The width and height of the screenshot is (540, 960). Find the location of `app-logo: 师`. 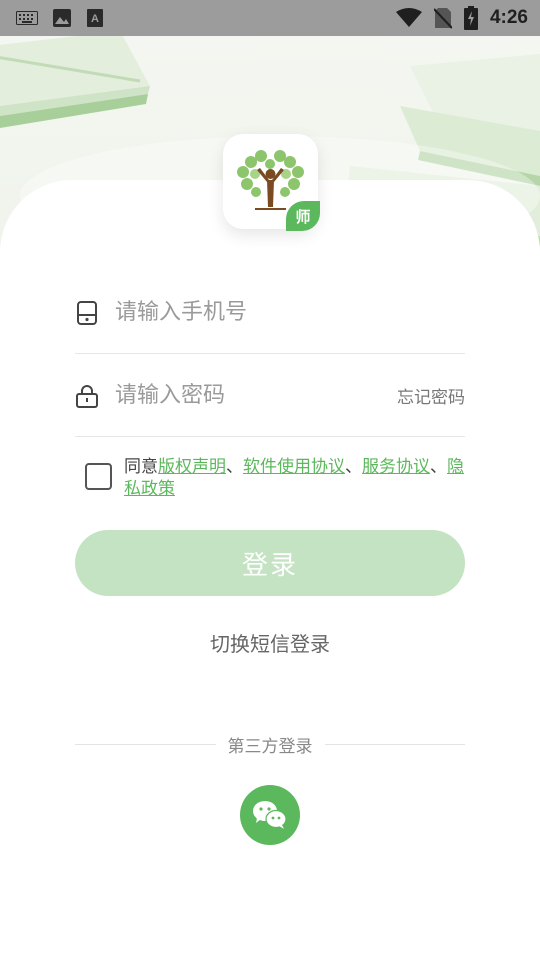

app-logo: 师 is located at coordinates (271, 182).